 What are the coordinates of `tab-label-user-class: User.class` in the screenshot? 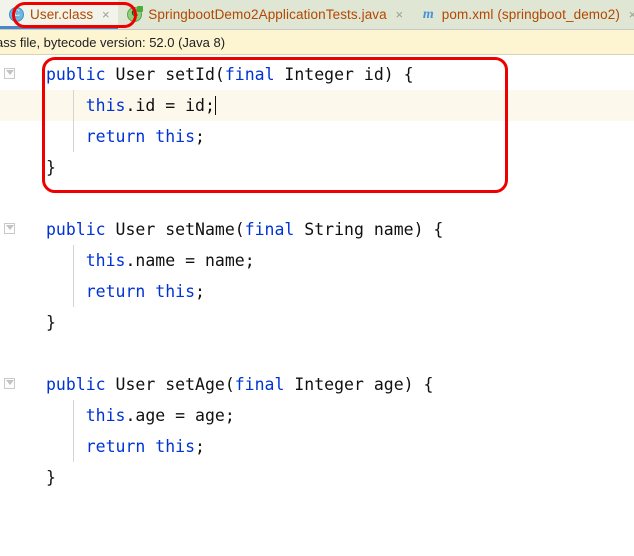 It's located at (62, 14).